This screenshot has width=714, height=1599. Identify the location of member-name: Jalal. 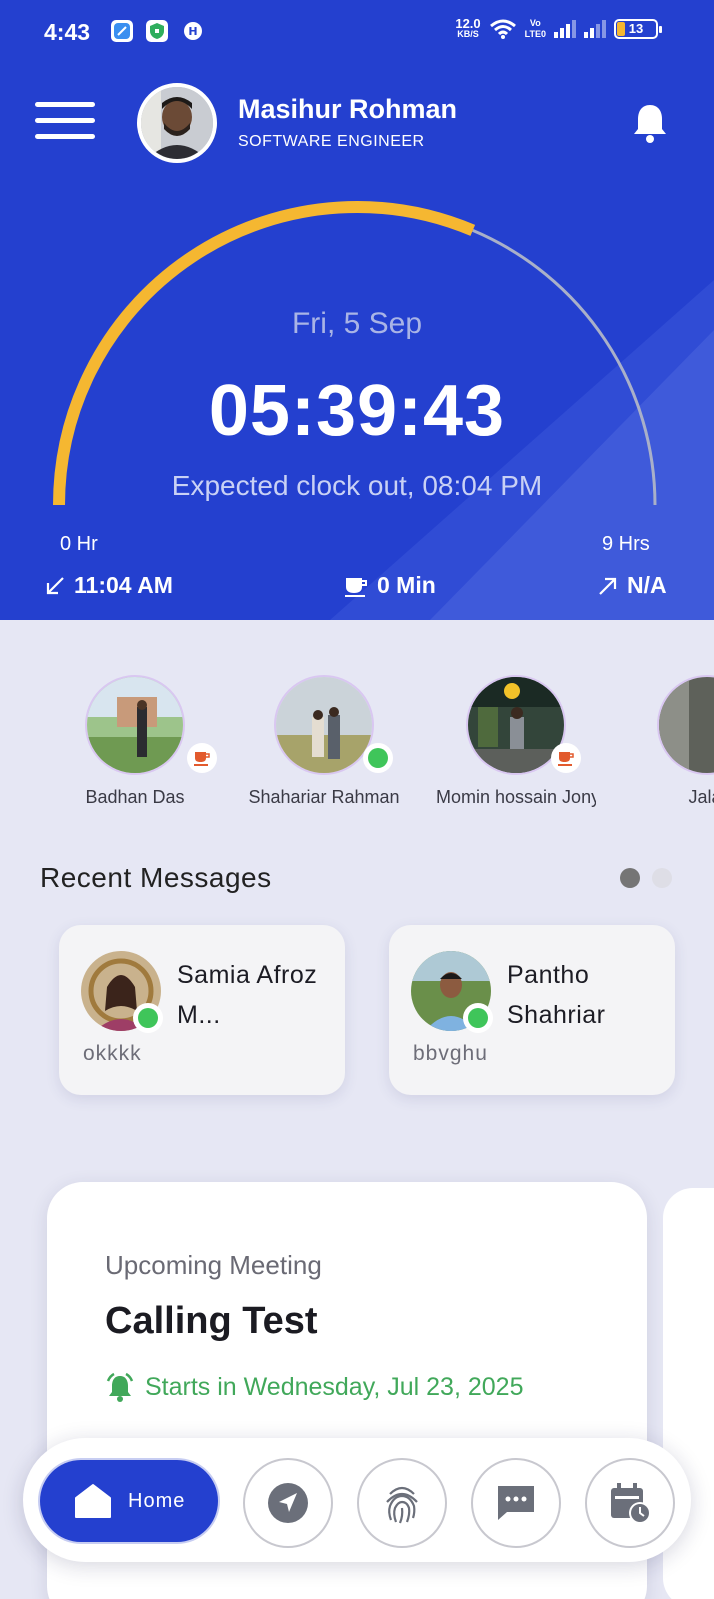
(701, 797).